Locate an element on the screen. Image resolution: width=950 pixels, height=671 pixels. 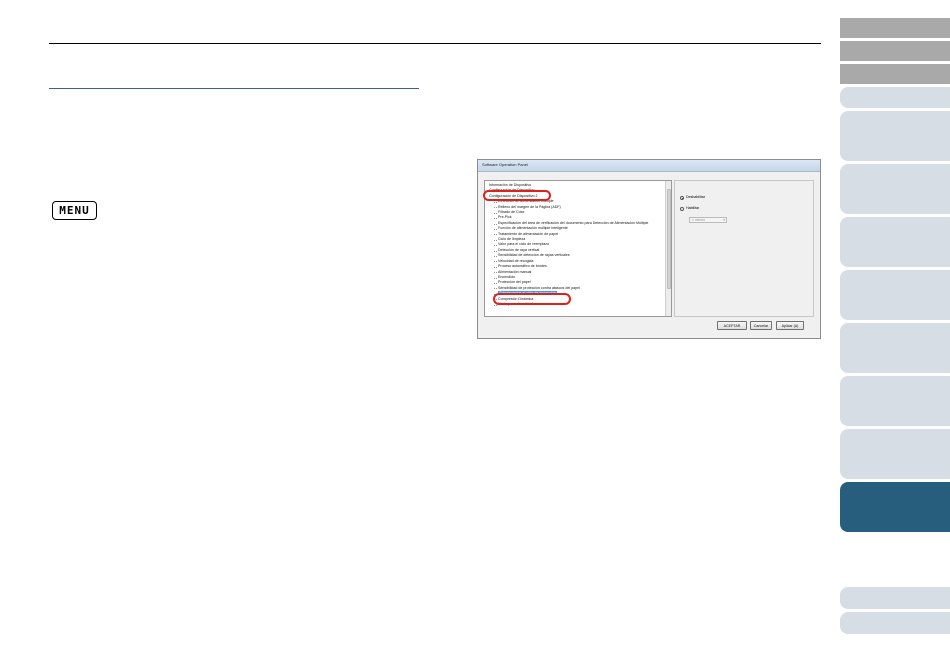
highlight-overscan-item is located at coordinates (532, 299).